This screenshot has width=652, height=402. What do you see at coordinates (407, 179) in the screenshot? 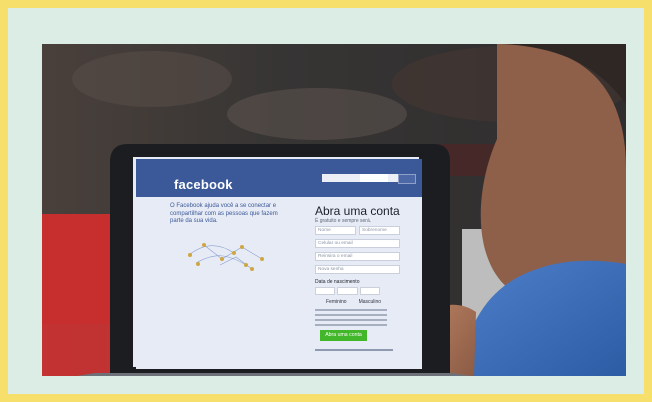
I see `login-button` at bounding box center [407, 179].